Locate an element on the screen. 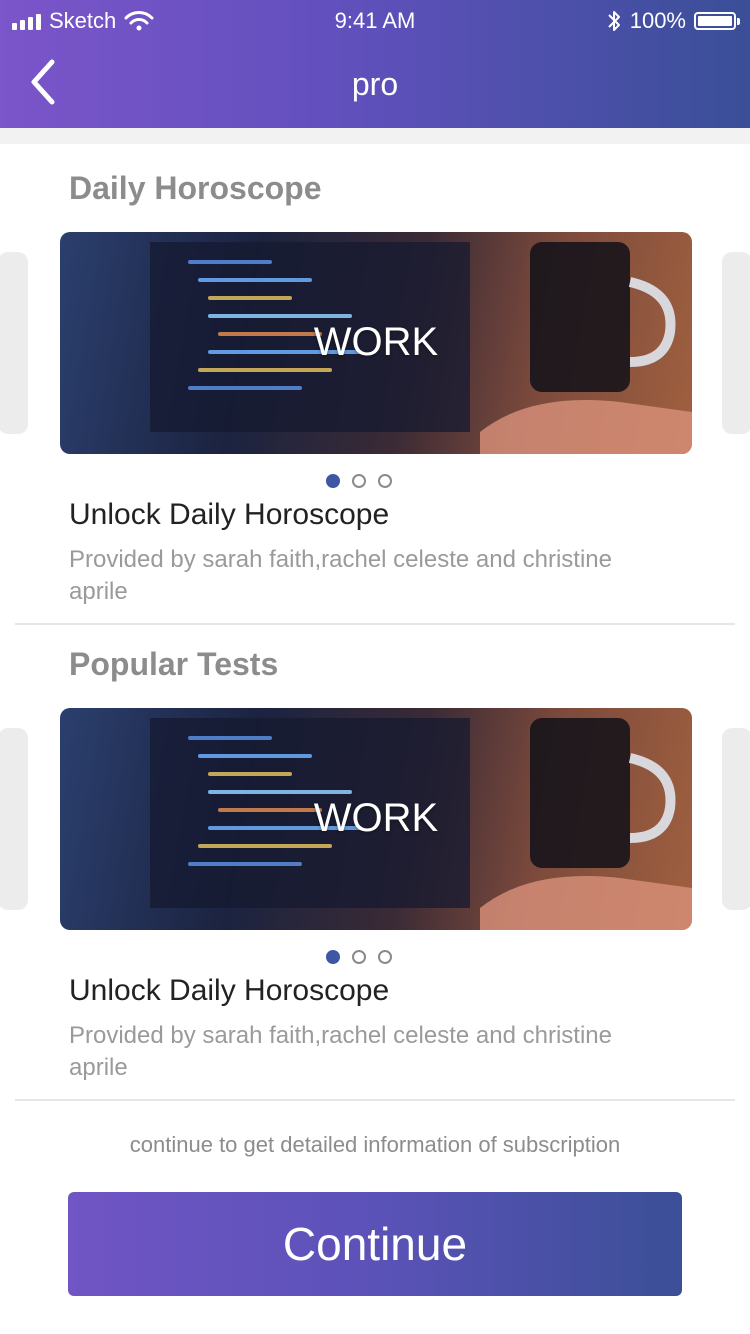 This screenshot has height=1334, width=750. status-bar: Sketch 9:41 AM 100% is located at coordinates (375, 21).